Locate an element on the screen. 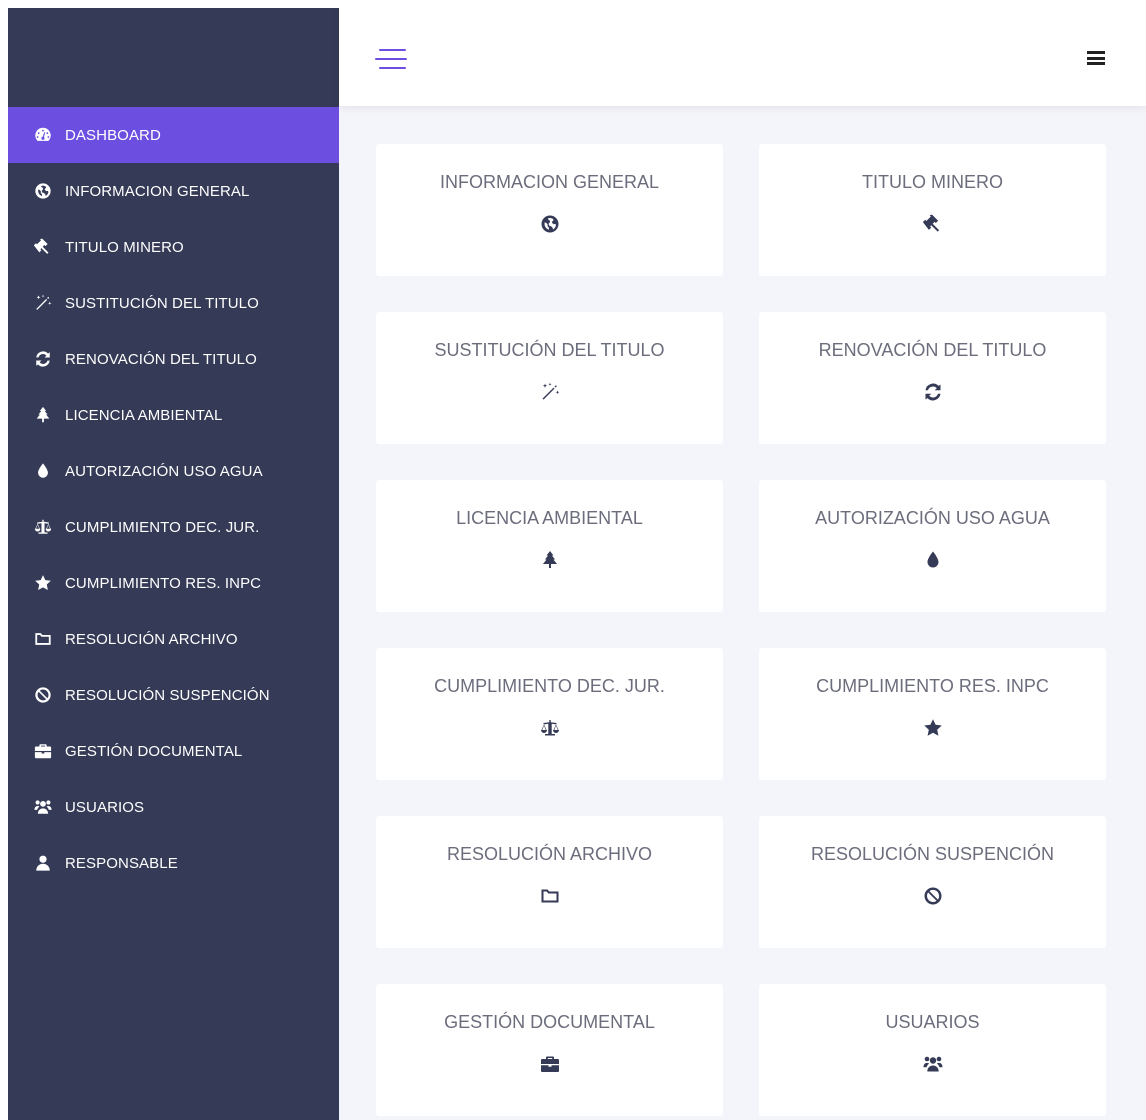 This screenshot has width=1146, height=1120. sidebar-item-licencia-ambiental: LICENCIA AMBIENTAL is located at coordinates (173, 415).